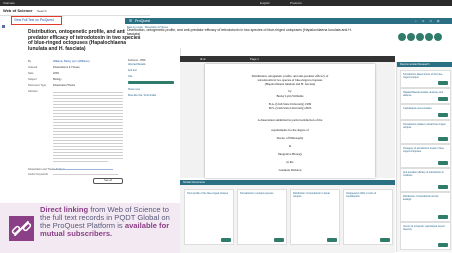 The height and width of the screenshot is (253, 452). Describe the element at coordinates (130, 76) in the screenshot. I see `side-link-cite: Cite` at that location.